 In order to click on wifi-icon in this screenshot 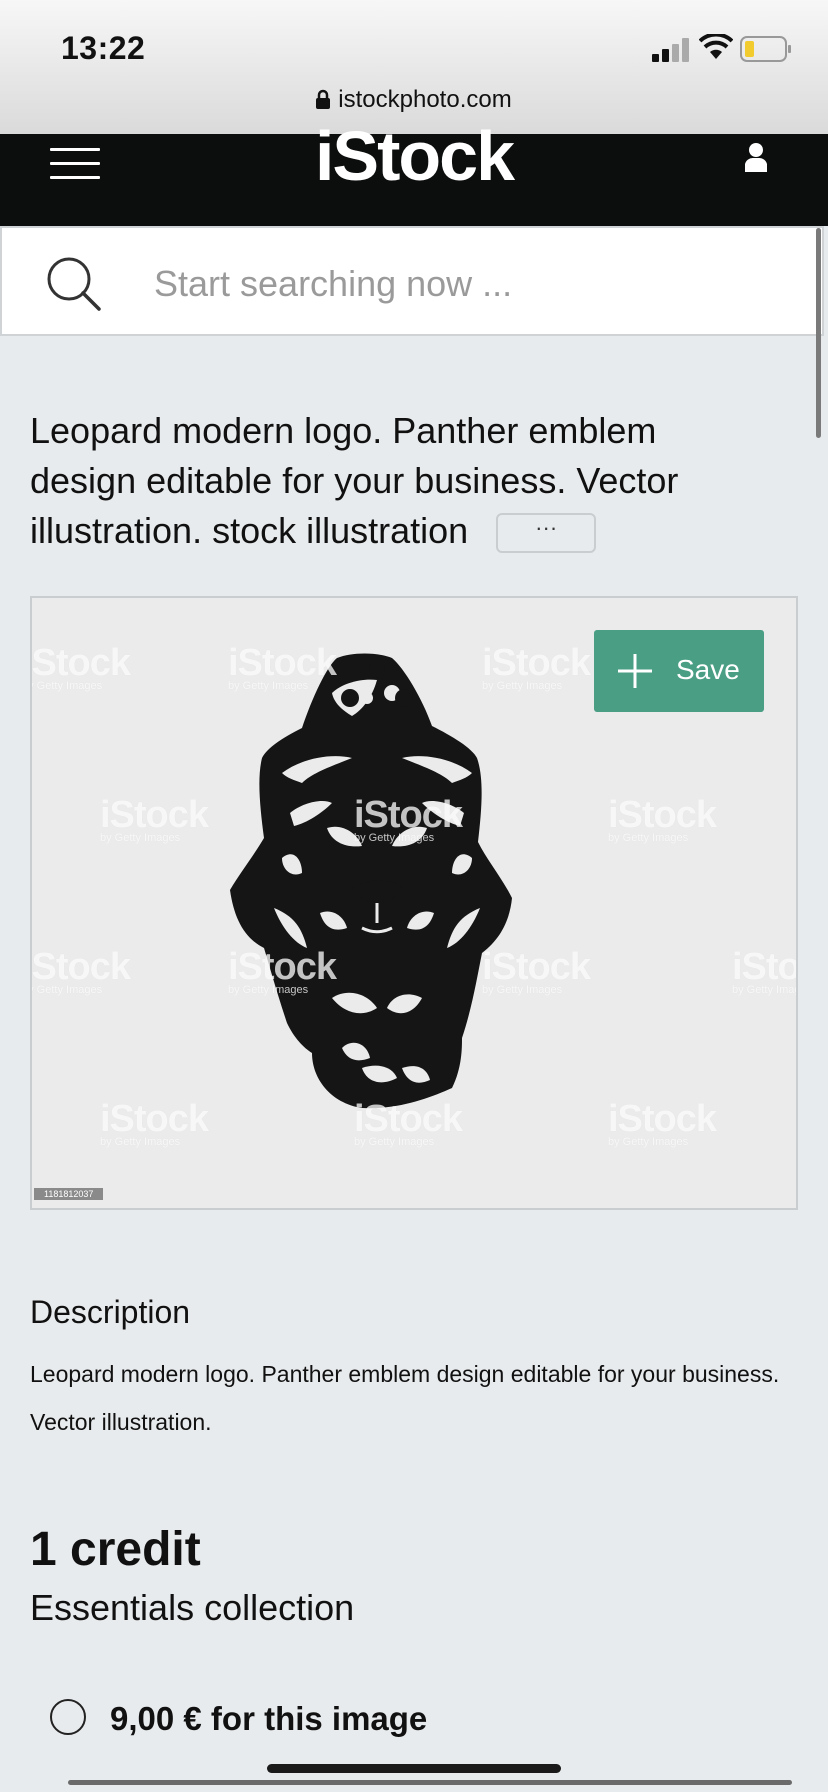, I will do `click(716, 46)`.